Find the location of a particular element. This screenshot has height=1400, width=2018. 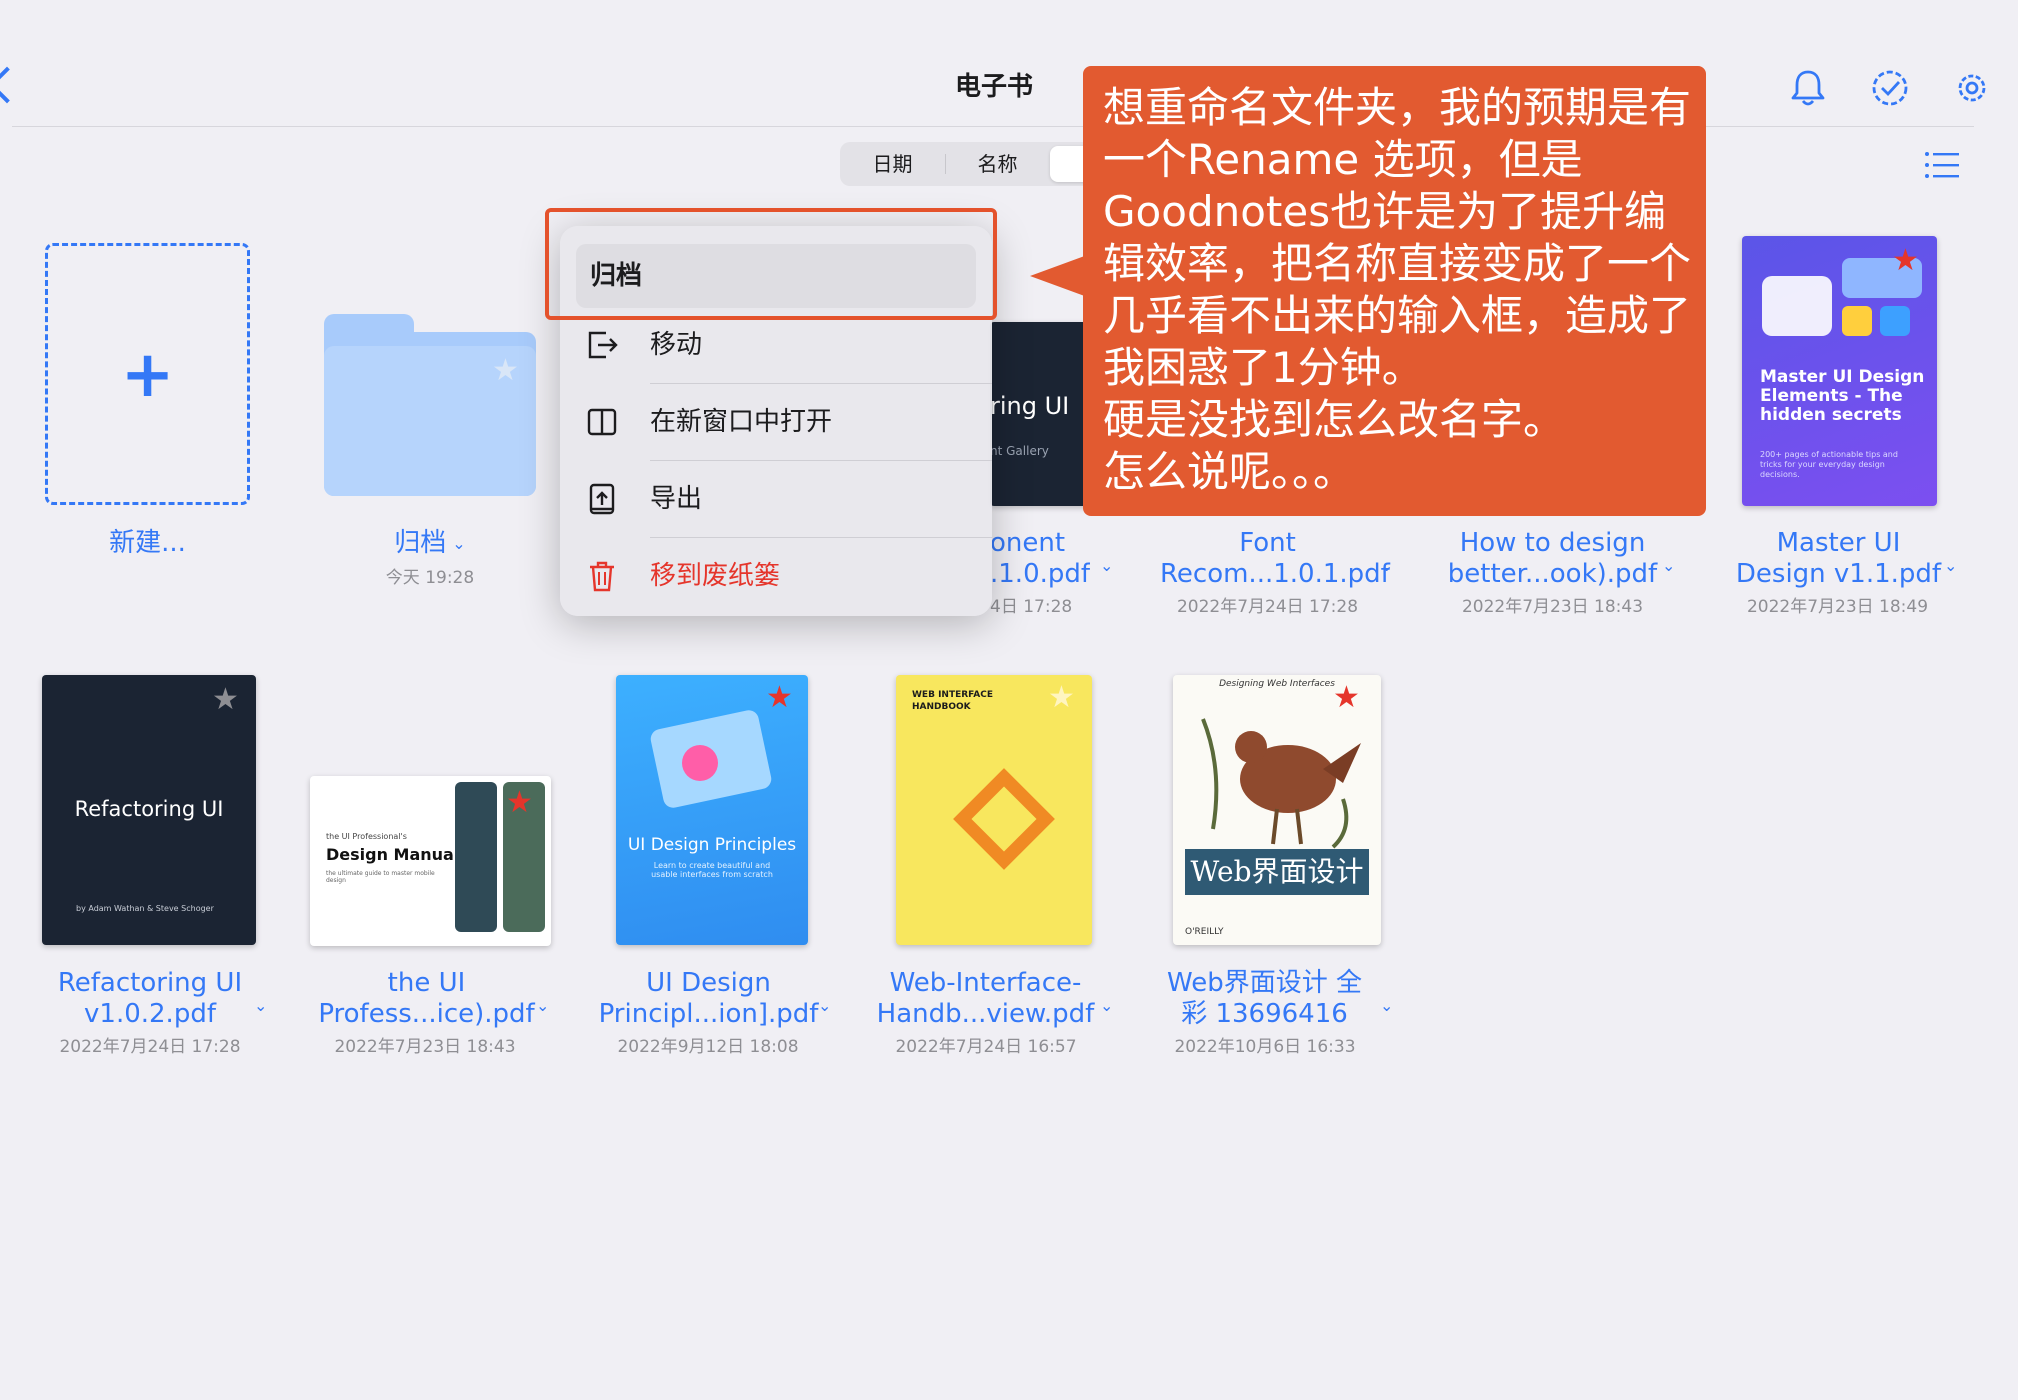

cover-component-title: ring UI is located at coordinates (1030, 406).